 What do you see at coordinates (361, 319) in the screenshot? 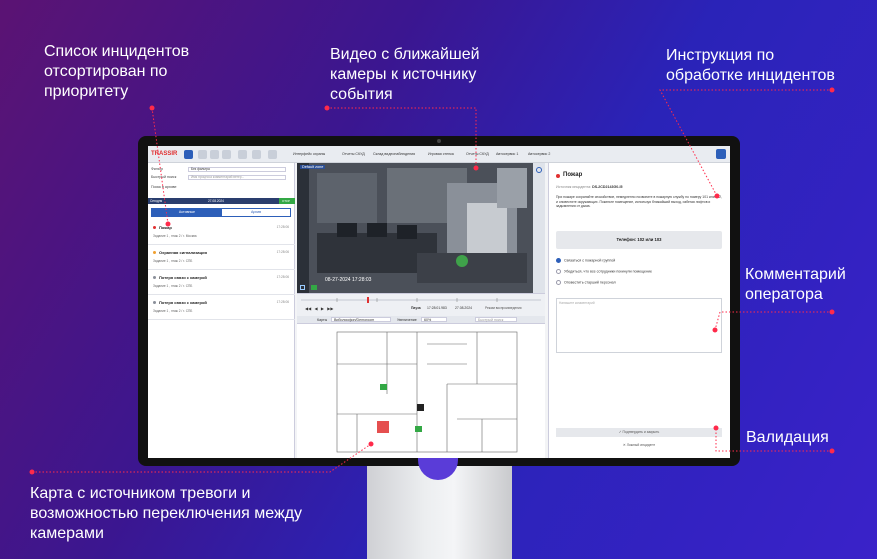
I see `map-select: Вибилиофон/Demoroom` at bounding box center [361, 319].